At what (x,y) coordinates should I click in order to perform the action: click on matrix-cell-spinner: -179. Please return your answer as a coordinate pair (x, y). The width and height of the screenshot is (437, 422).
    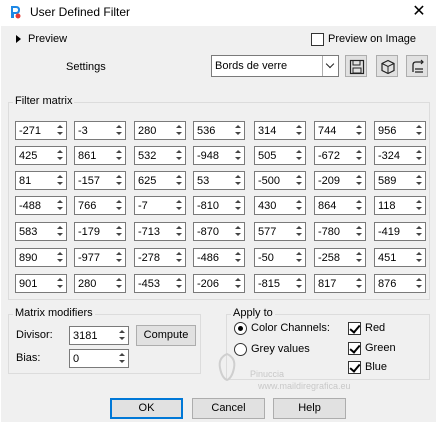
    Looking at the image, I should click on (100, 231).